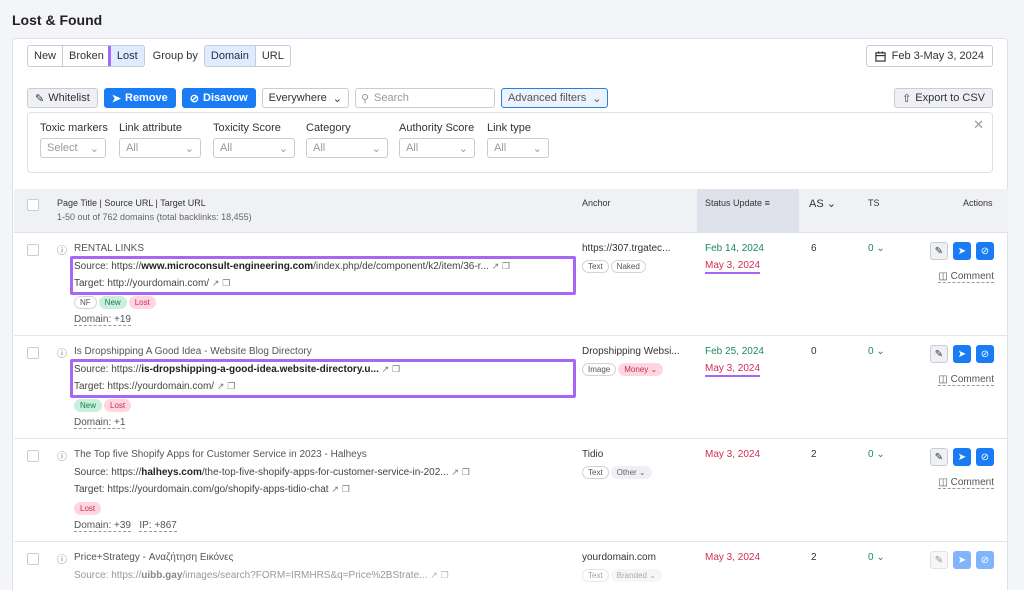 The image size is (1024, 590). What do you see at coordinates (62, 148) in the screenshot?
I see `select-value: Select` at bounding box center [62, 148].